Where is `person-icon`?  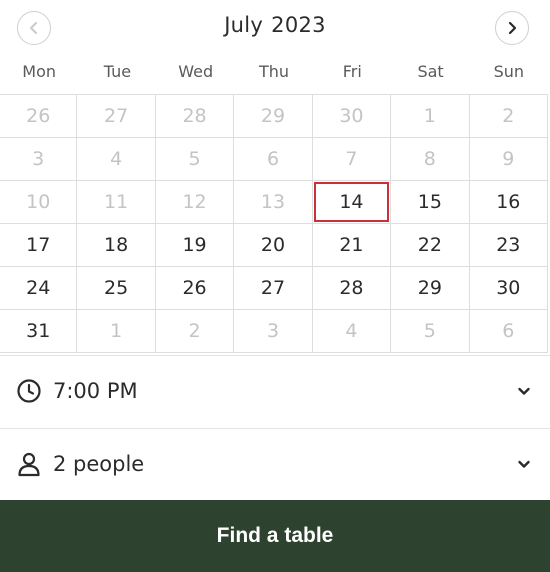
person-icon is located at coordinates (29, 464).